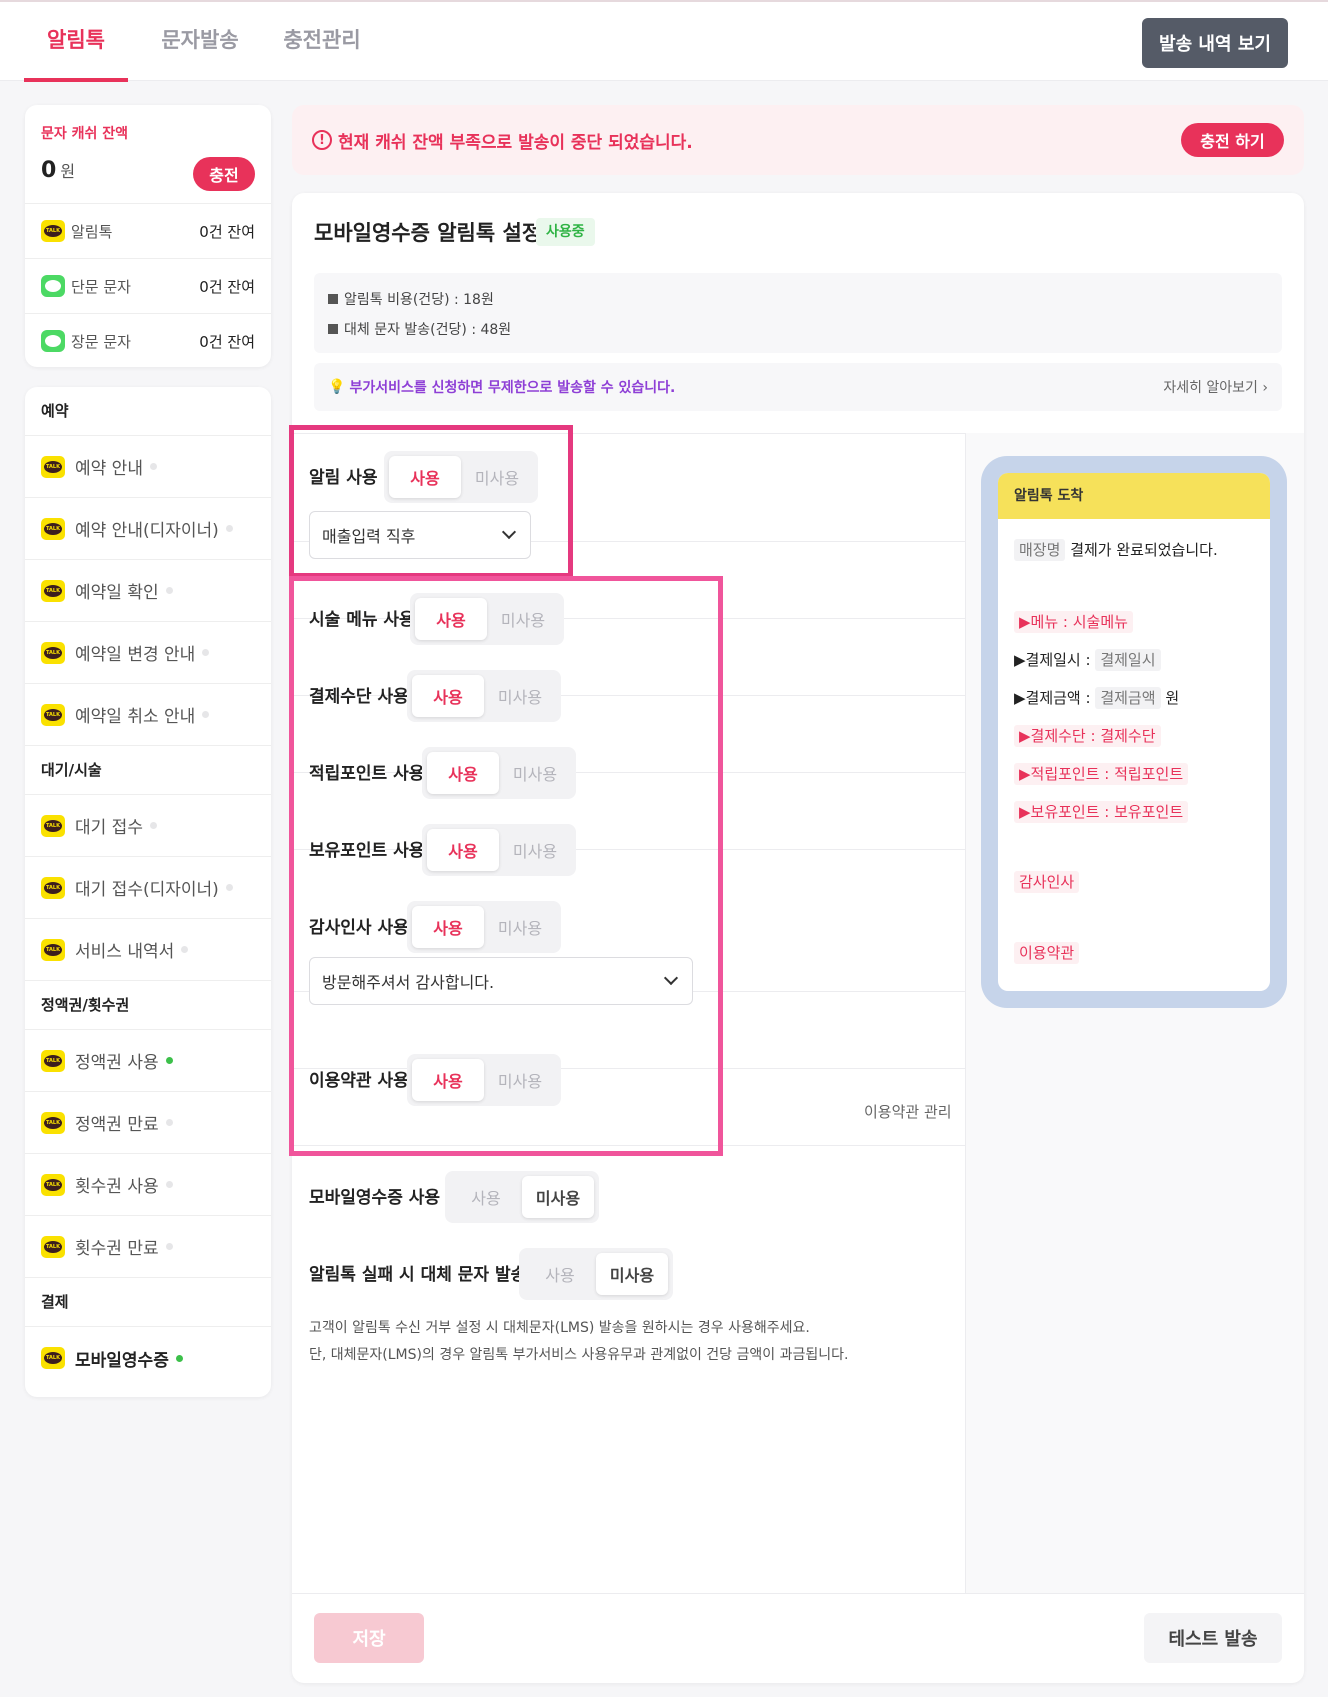 This screenshot has width=1328, height=1697. Describe the element at coordinates (148, 826) in the screenshot. I see `menu-item: TALK 대기 접수` at that location.